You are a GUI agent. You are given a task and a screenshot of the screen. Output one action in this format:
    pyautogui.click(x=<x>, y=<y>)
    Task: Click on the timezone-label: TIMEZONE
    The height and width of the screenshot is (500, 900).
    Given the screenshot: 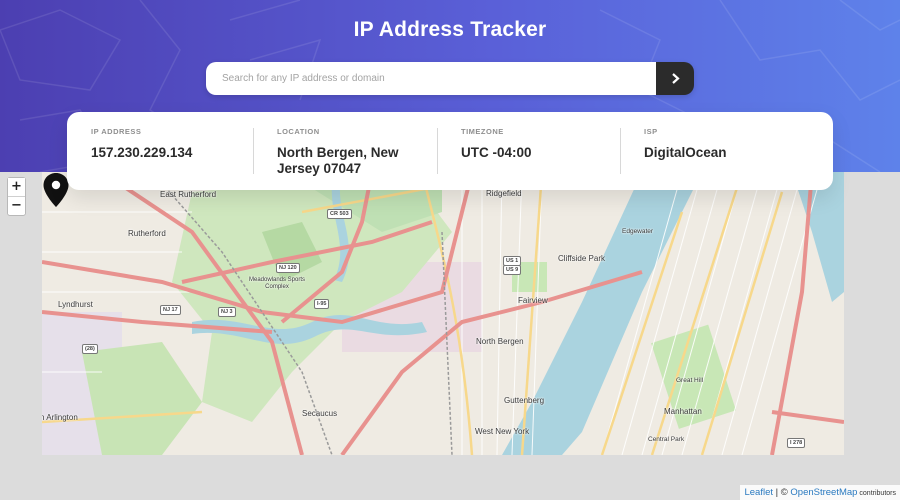 What is the action you would take?
    pyautogui.click(x=482, y=131)
    